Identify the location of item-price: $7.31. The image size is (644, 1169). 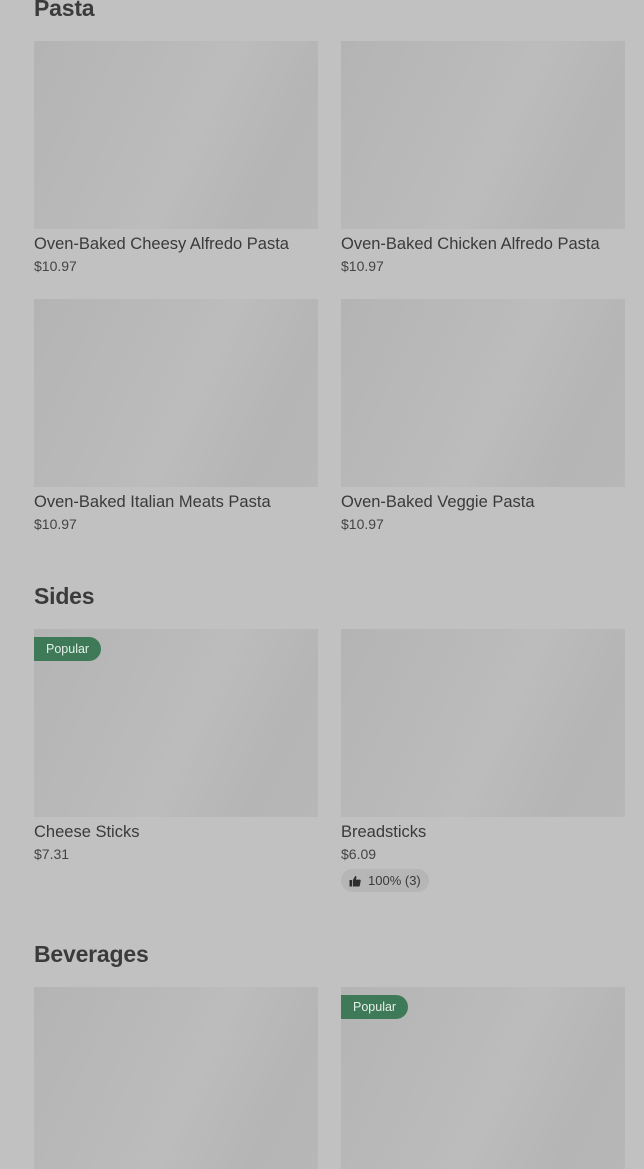
(52, 854).